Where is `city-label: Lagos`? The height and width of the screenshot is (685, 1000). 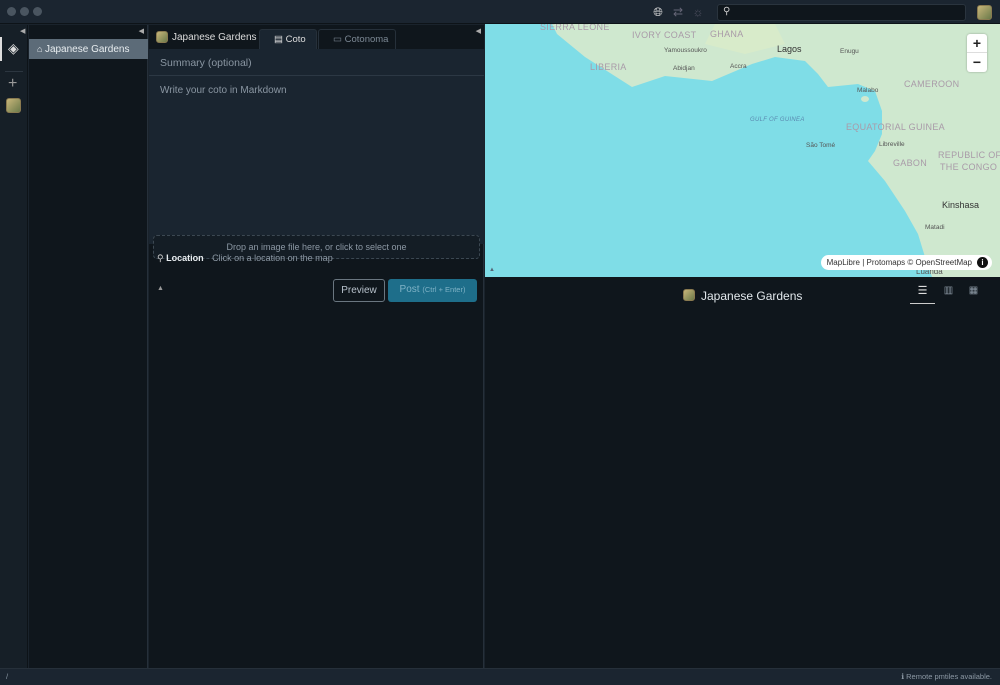 city-label: Lagos is located at coordinates (789, 49).